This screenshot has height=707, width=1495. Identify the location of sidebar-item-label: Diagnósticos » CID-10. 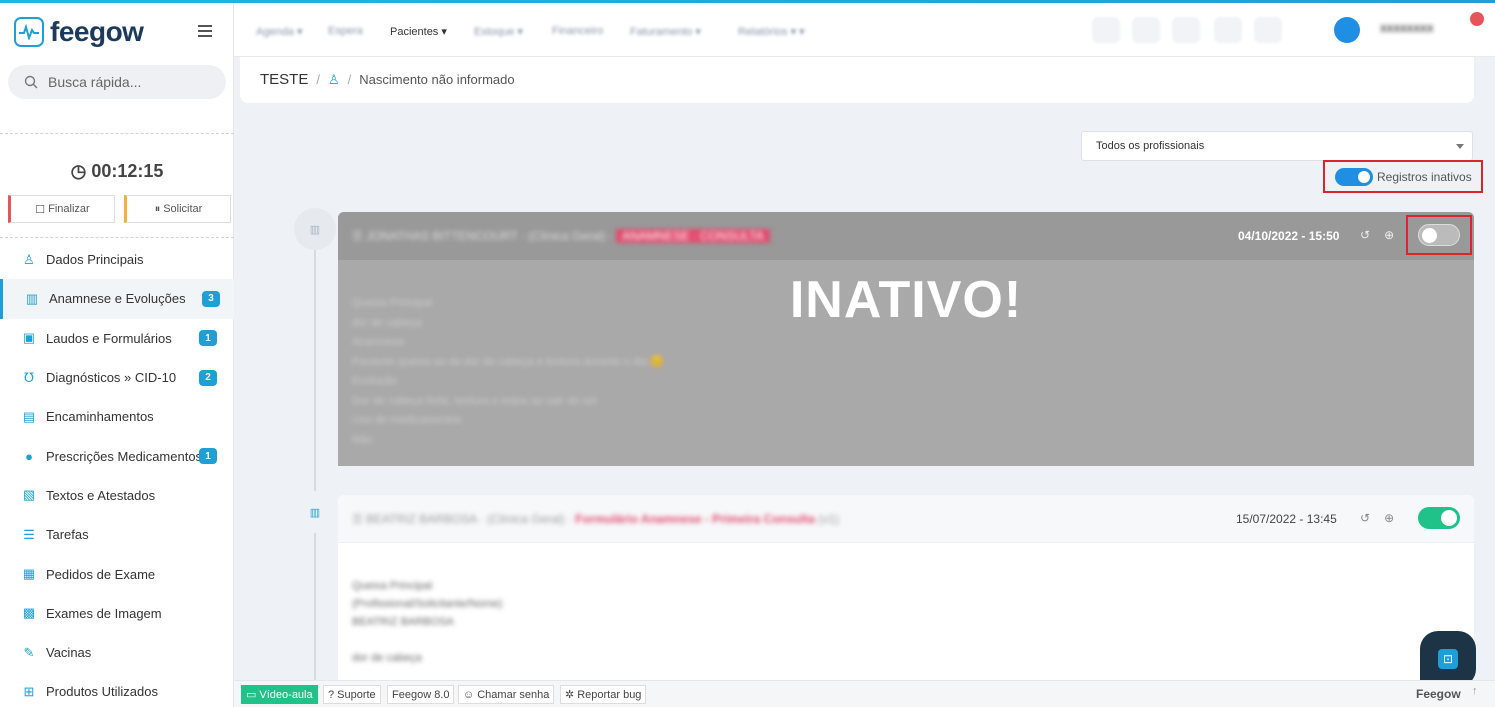
(111, 378).